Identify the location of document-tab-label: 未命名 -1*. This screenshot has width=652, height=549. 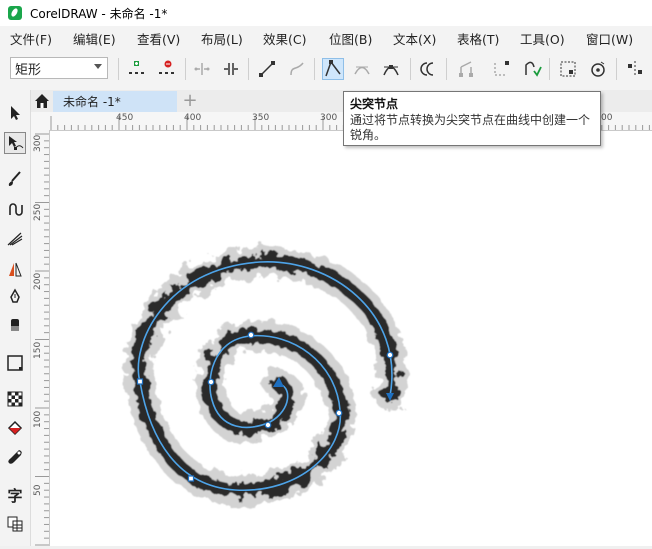
(92, 102).